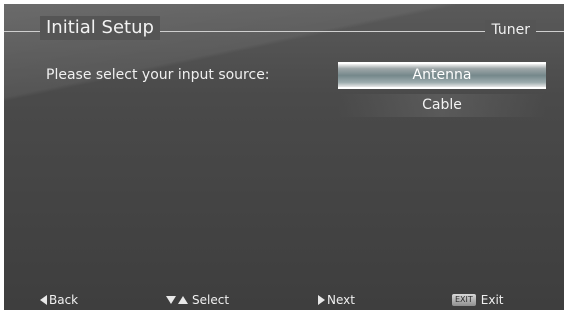  Describe the element at coordinates (183, 300) in the screenshot. I see `up-arrow-icon` at that location.